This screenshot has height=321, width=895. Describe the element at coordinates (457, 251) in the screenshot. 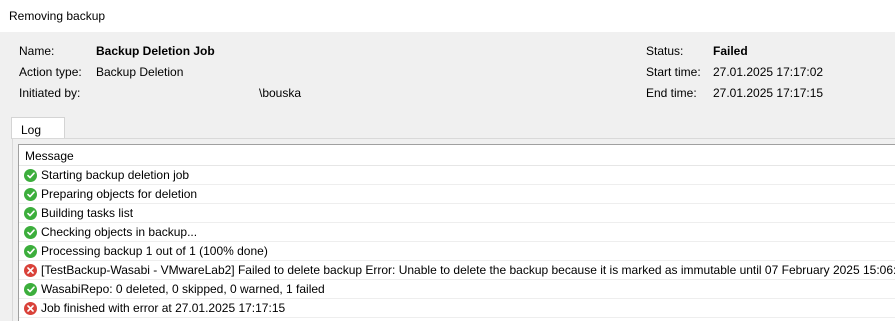

I see `log-row: Processing backup 1 out of 1 (100% done)` at that location.